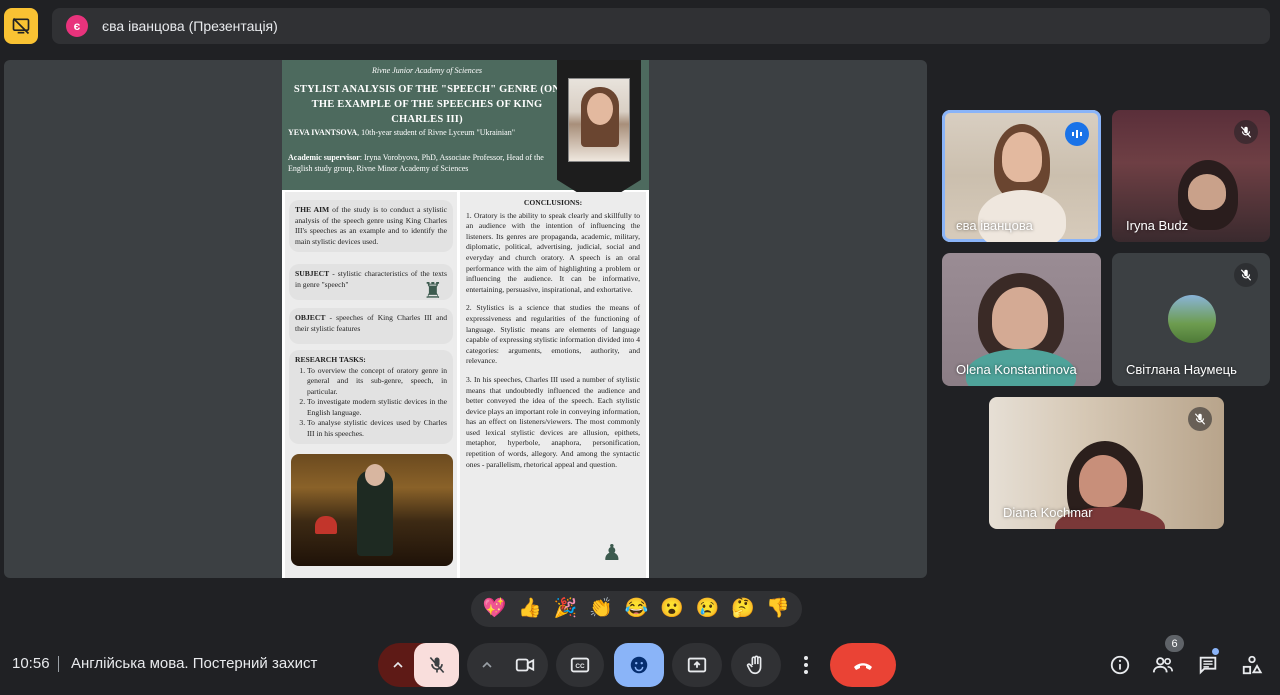 This screenshot has height=695, width=1280. Describe the element at coordinates (1021, 176) in the screenshot. I see `participant-tile: єва іванцова` at that location.